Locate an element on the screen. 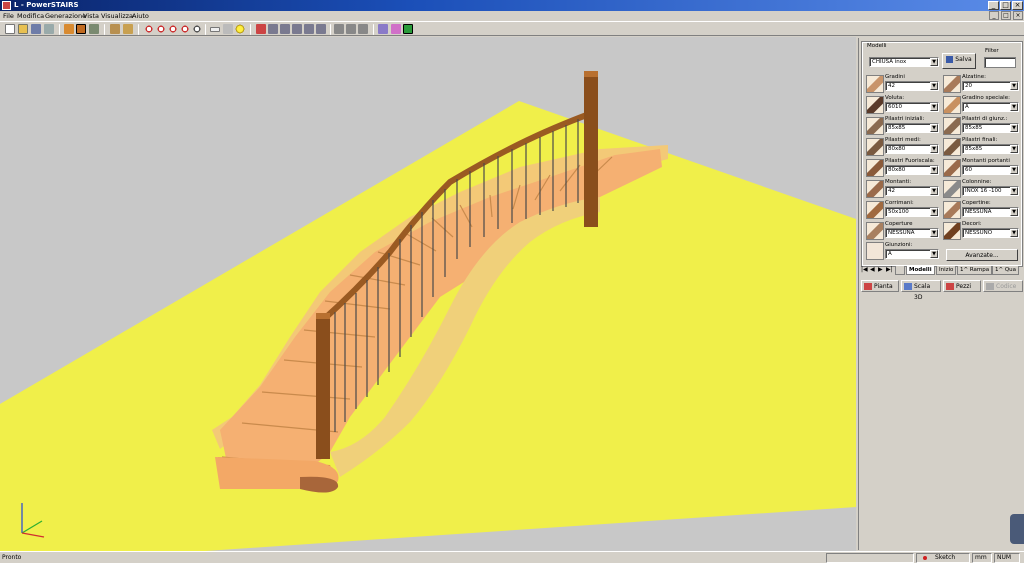  field-6-thumbnail is located at coordinates (875, 147).